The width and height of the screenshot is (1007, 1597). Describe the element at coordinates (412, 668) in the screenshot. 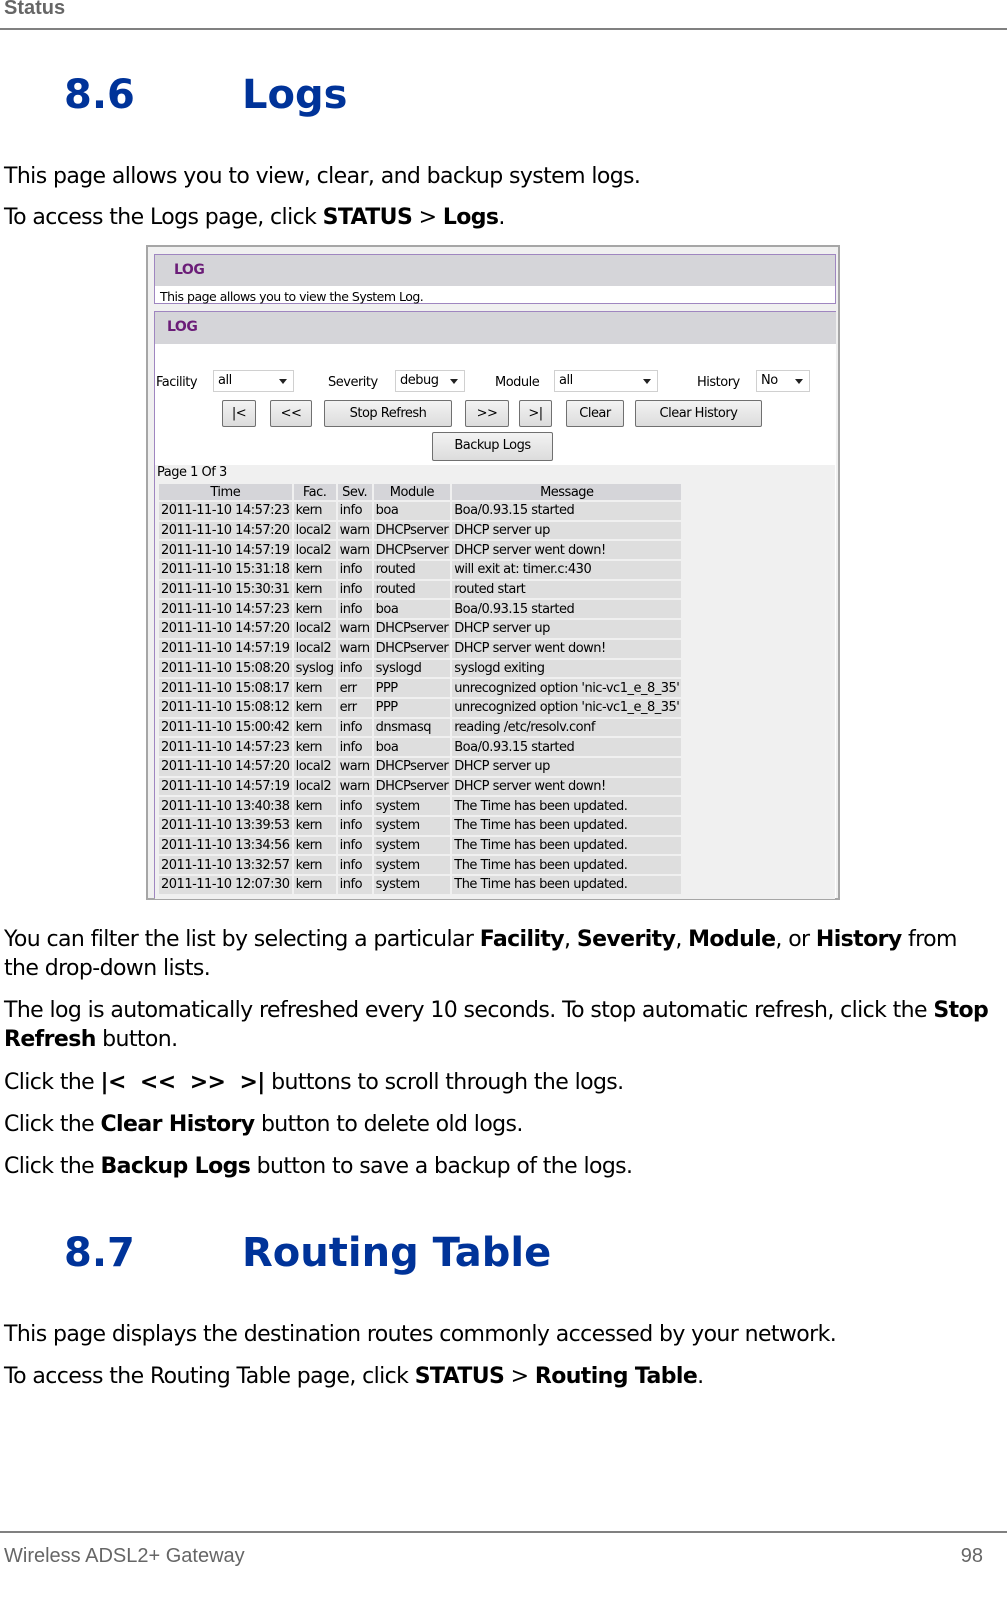

I see `cell-module: syslogd` at that location.